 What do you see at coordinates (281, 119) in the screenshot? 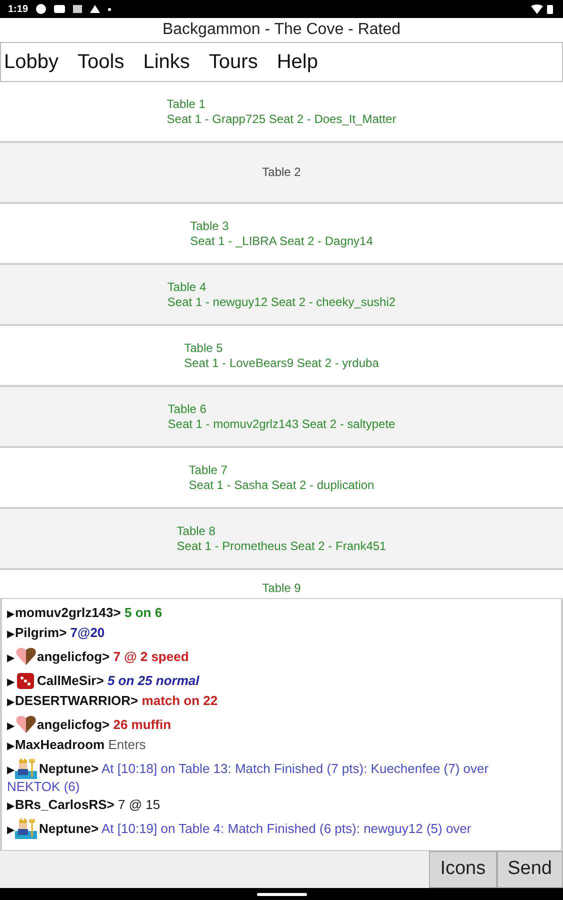
I see `table-seats: Seat 1 - Grapp725 Seat 2 - Does_It_Matter` at bounding box center [281, 119].